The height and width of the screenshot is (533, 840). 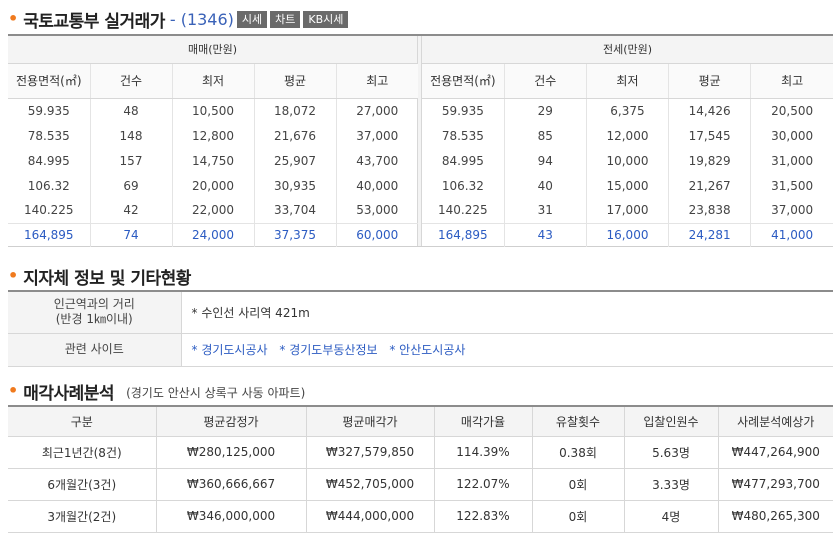 I want to click on cell: 157, so click(x=130, y=160).